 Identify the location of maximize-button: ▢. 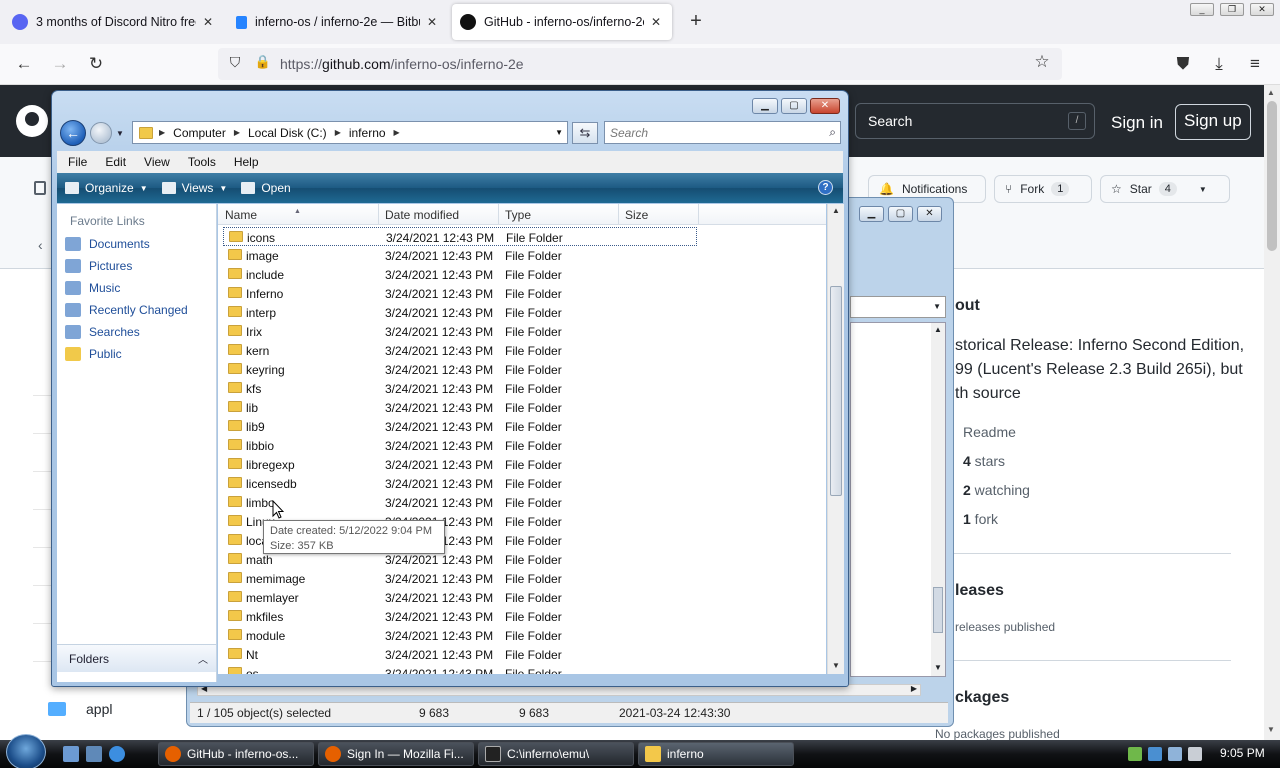
(900, 214).